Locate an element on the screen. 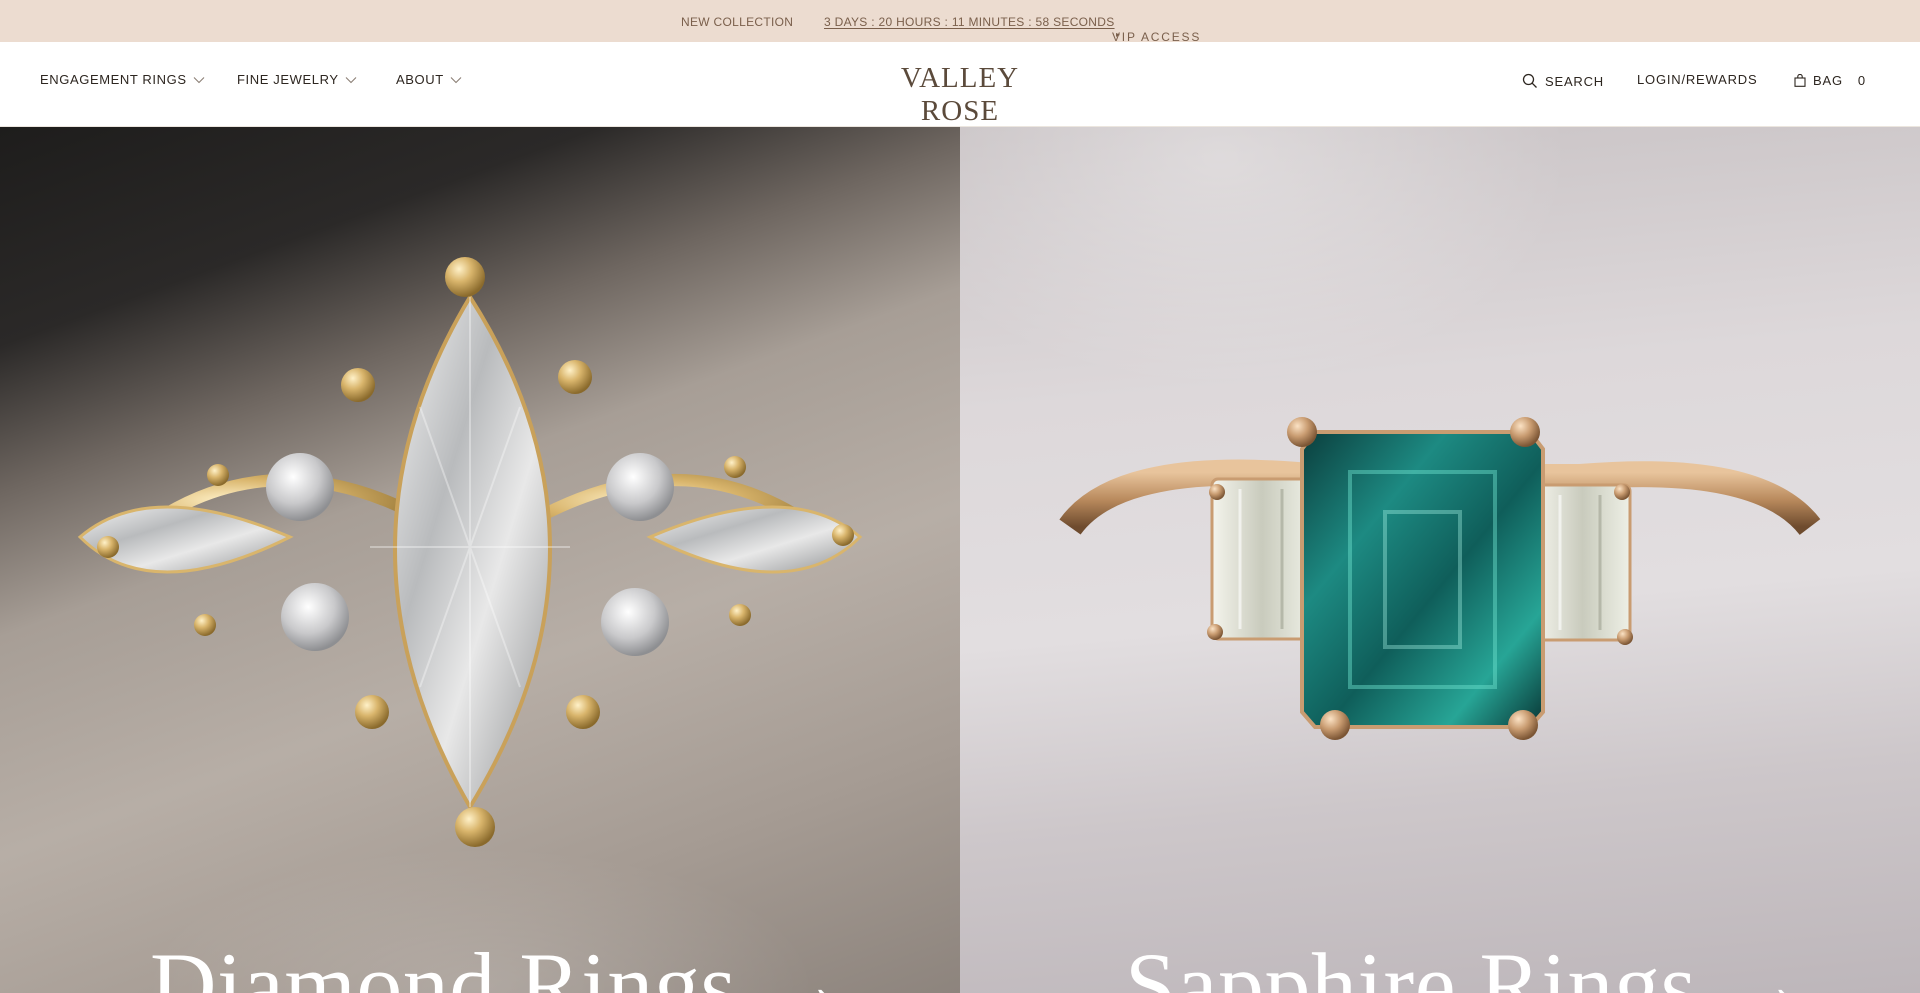 The height and width of the screenshot is (993, 1920). sapphire-ring-image is located at coordinates (1440, 578).